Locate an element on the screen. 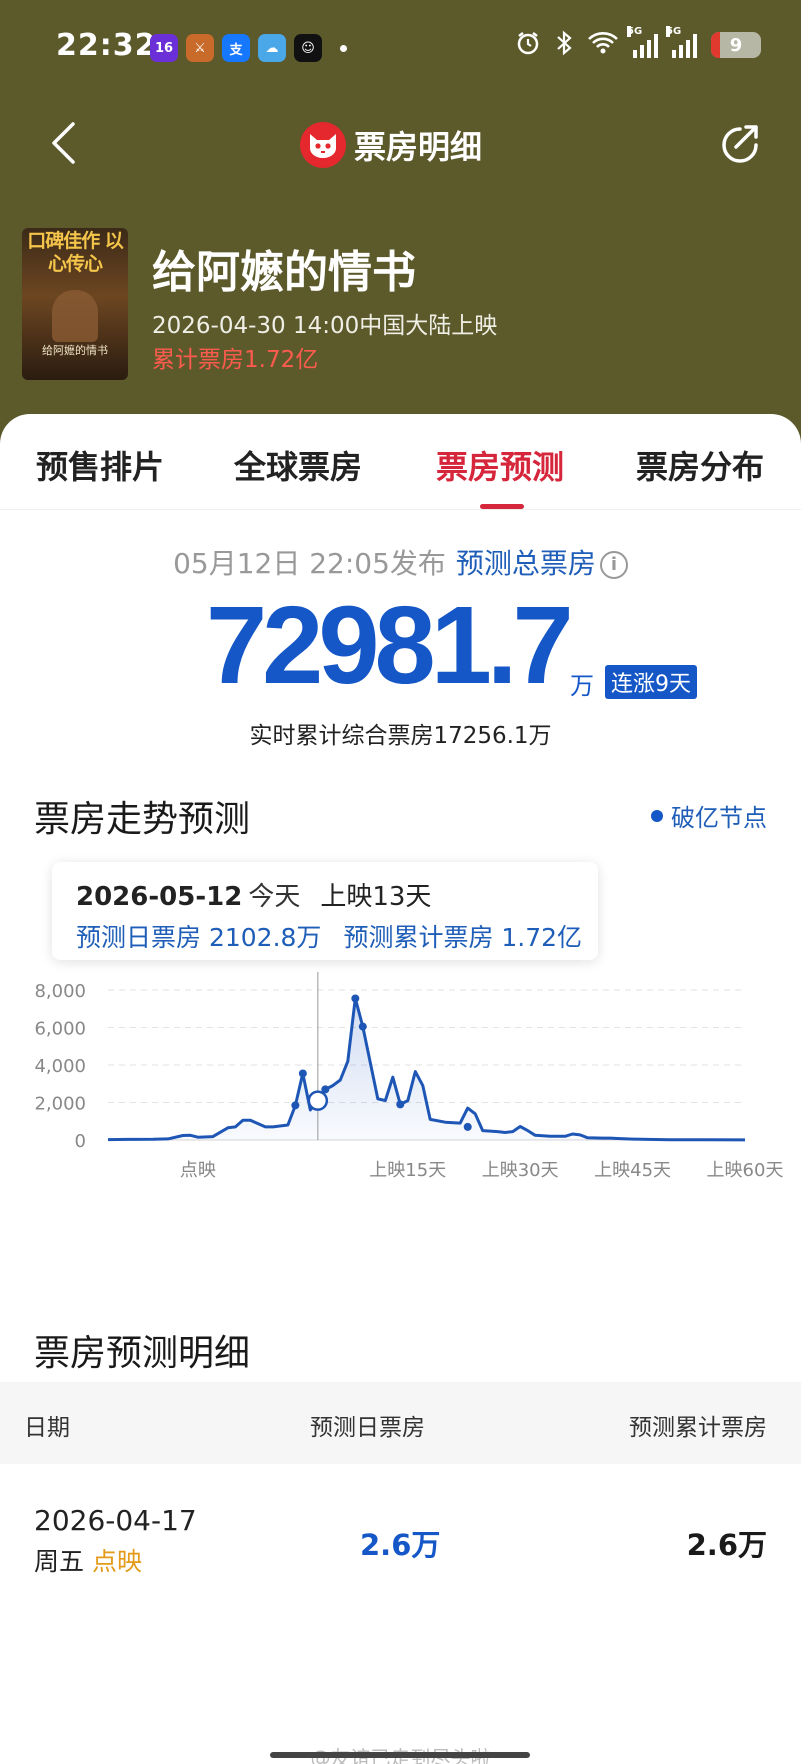 The image size is (801, 1764). share-button is located at coordinates (740, 143).